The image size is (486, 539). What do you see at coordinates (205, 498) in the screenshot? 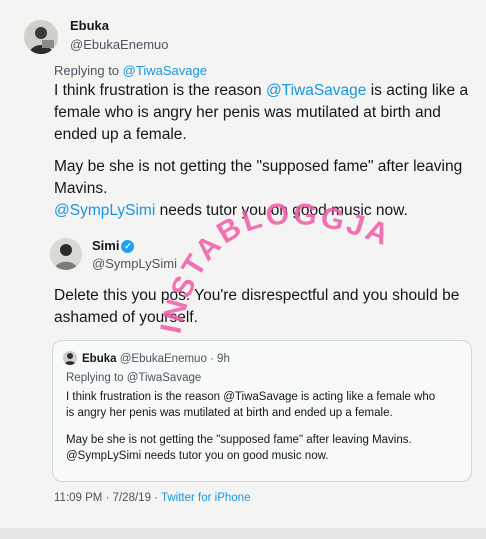
I see `source-link: Twitter for iPhone` at bounding box center [205, 498].